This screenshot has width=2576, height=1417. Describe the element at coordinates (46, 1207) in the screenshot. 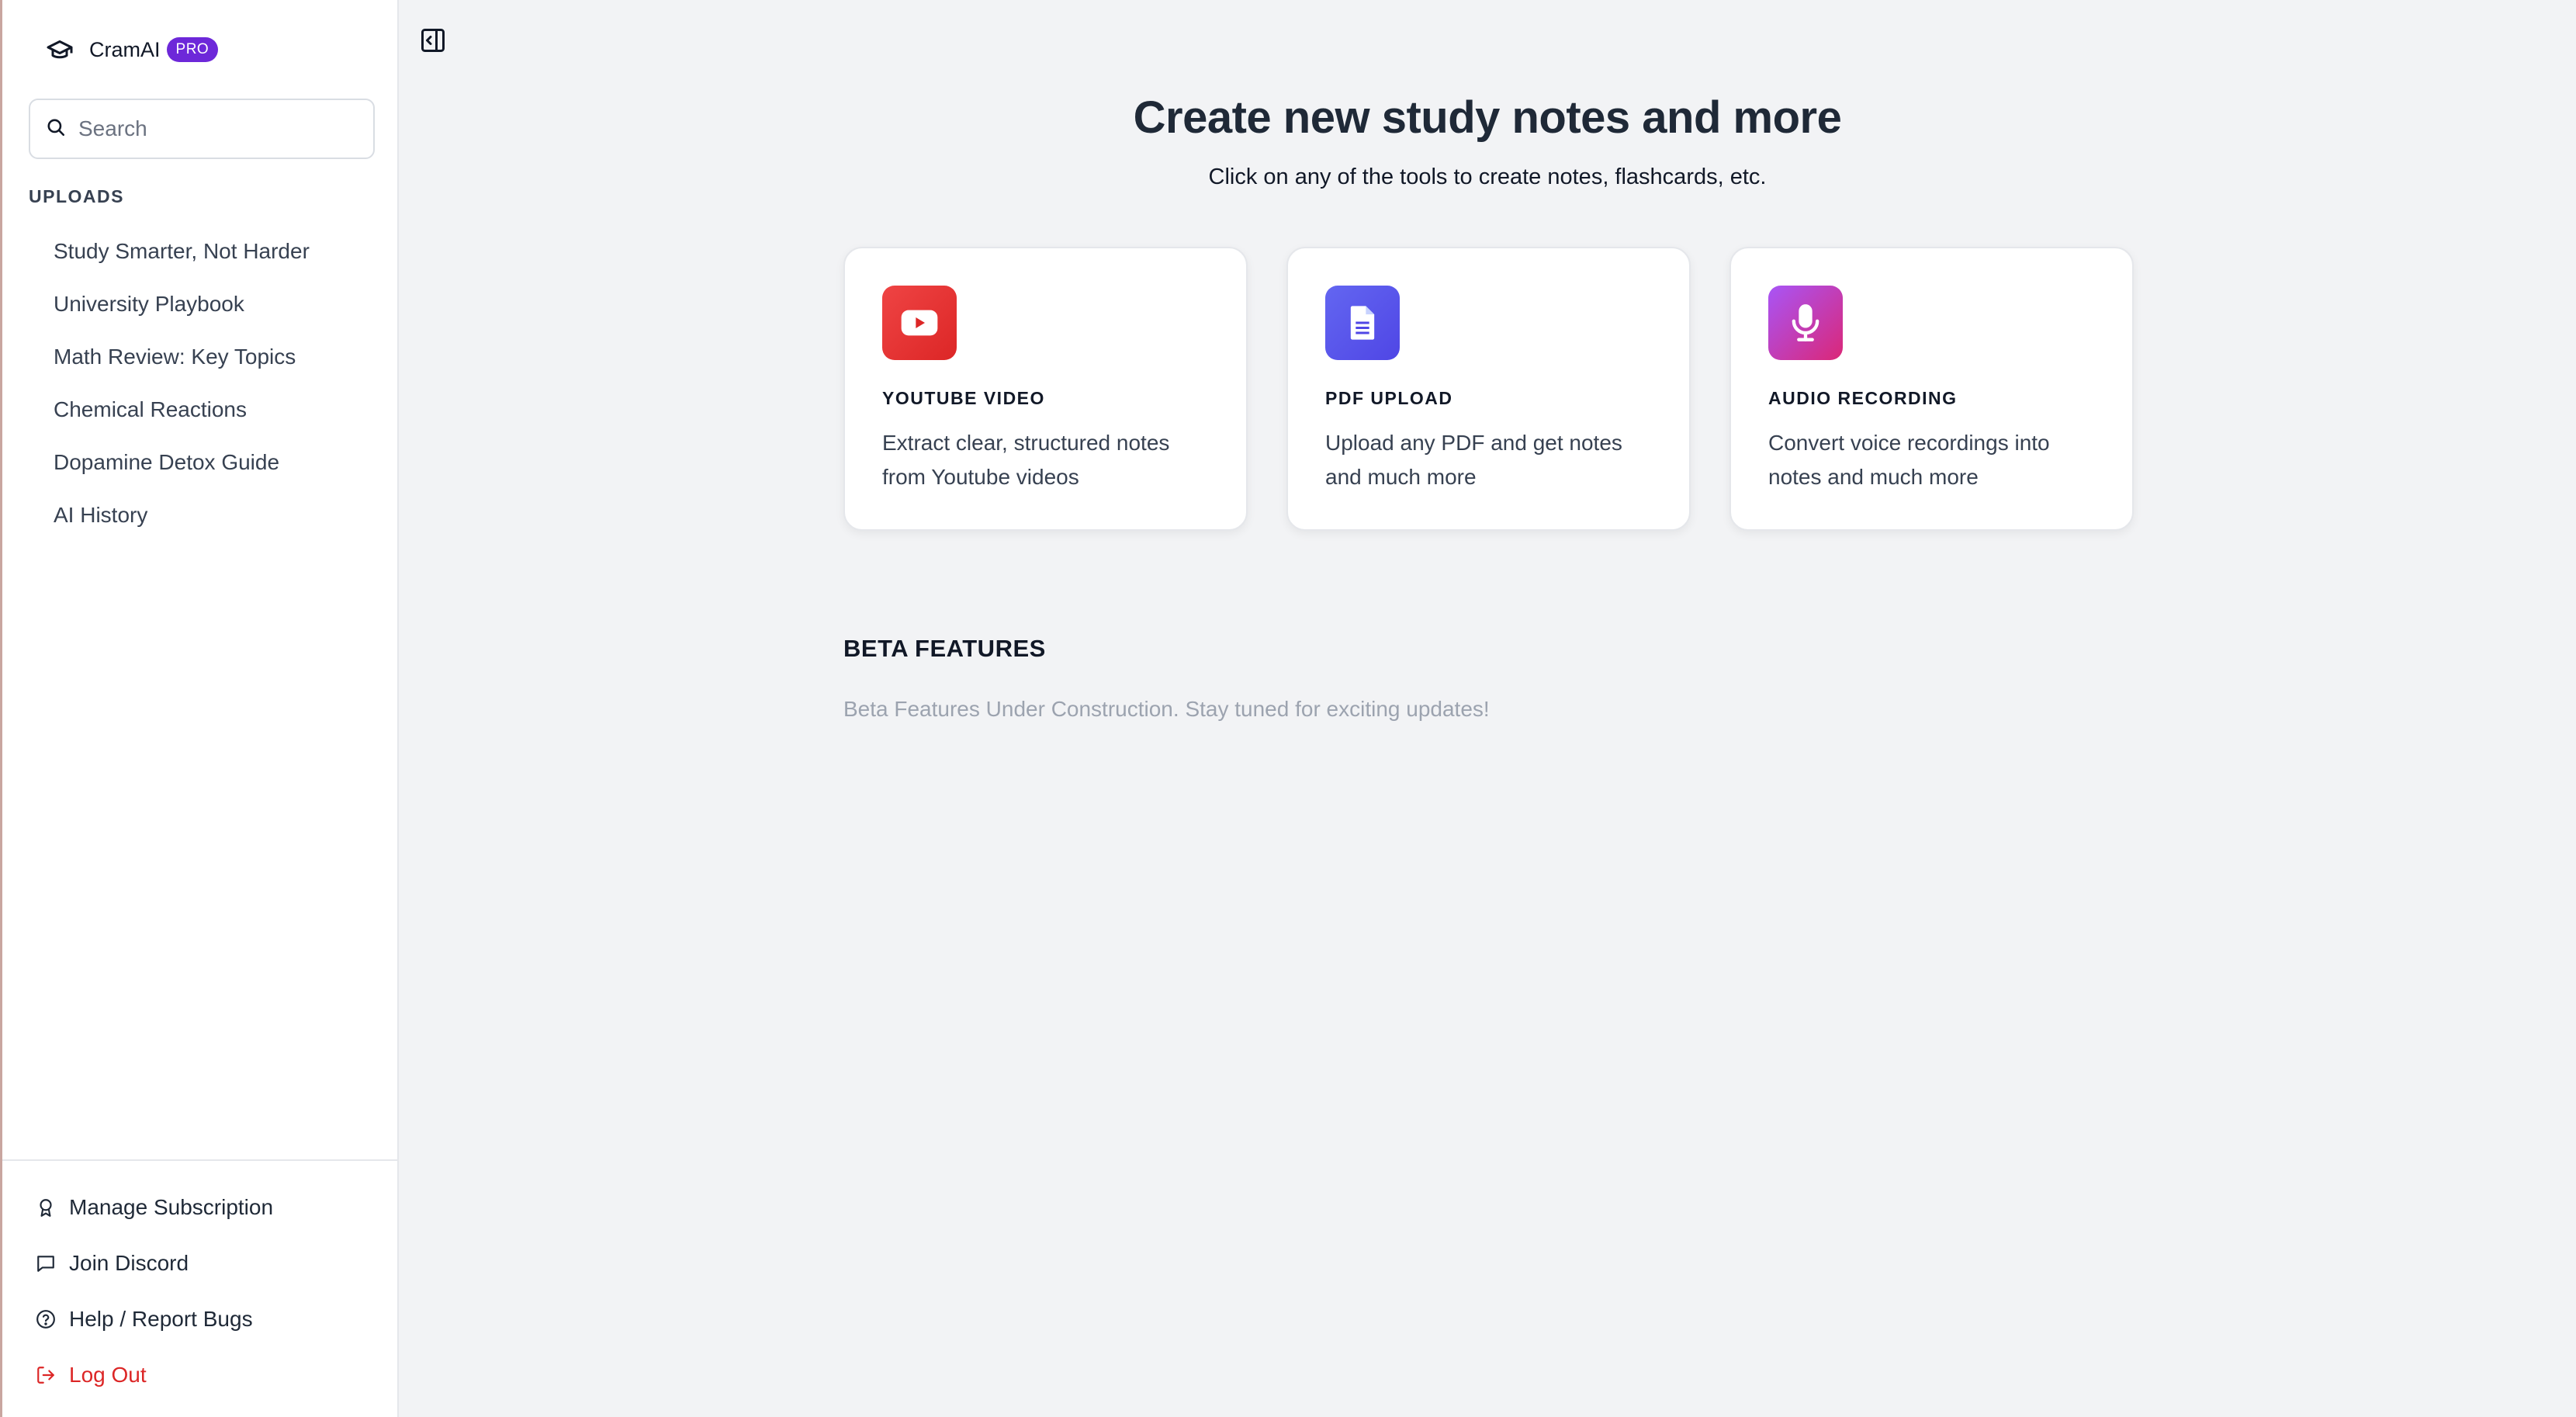

I see `award-icon` at that location.